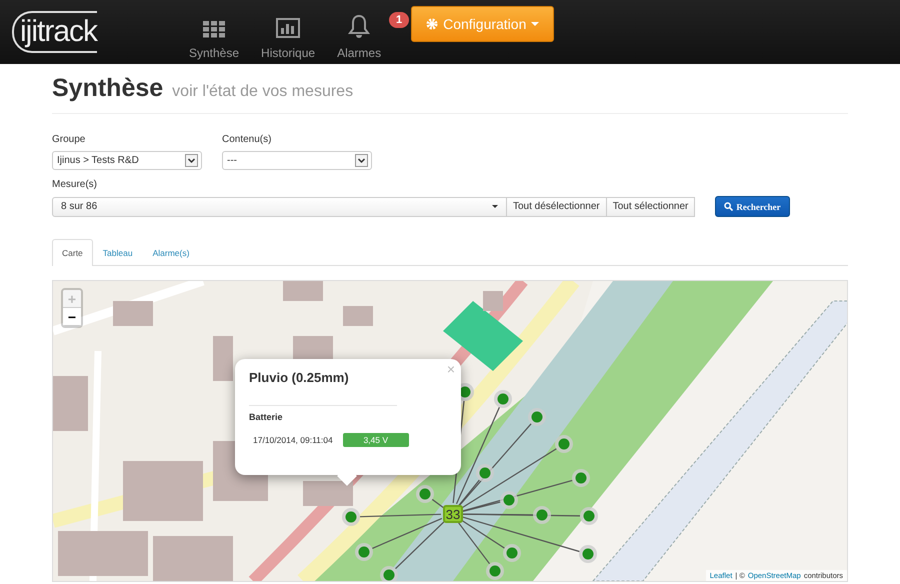  What do you see at coordinates (55, 32) in the screenshot?
I see `logo: ijitrack` at bounding box center [55, 32].